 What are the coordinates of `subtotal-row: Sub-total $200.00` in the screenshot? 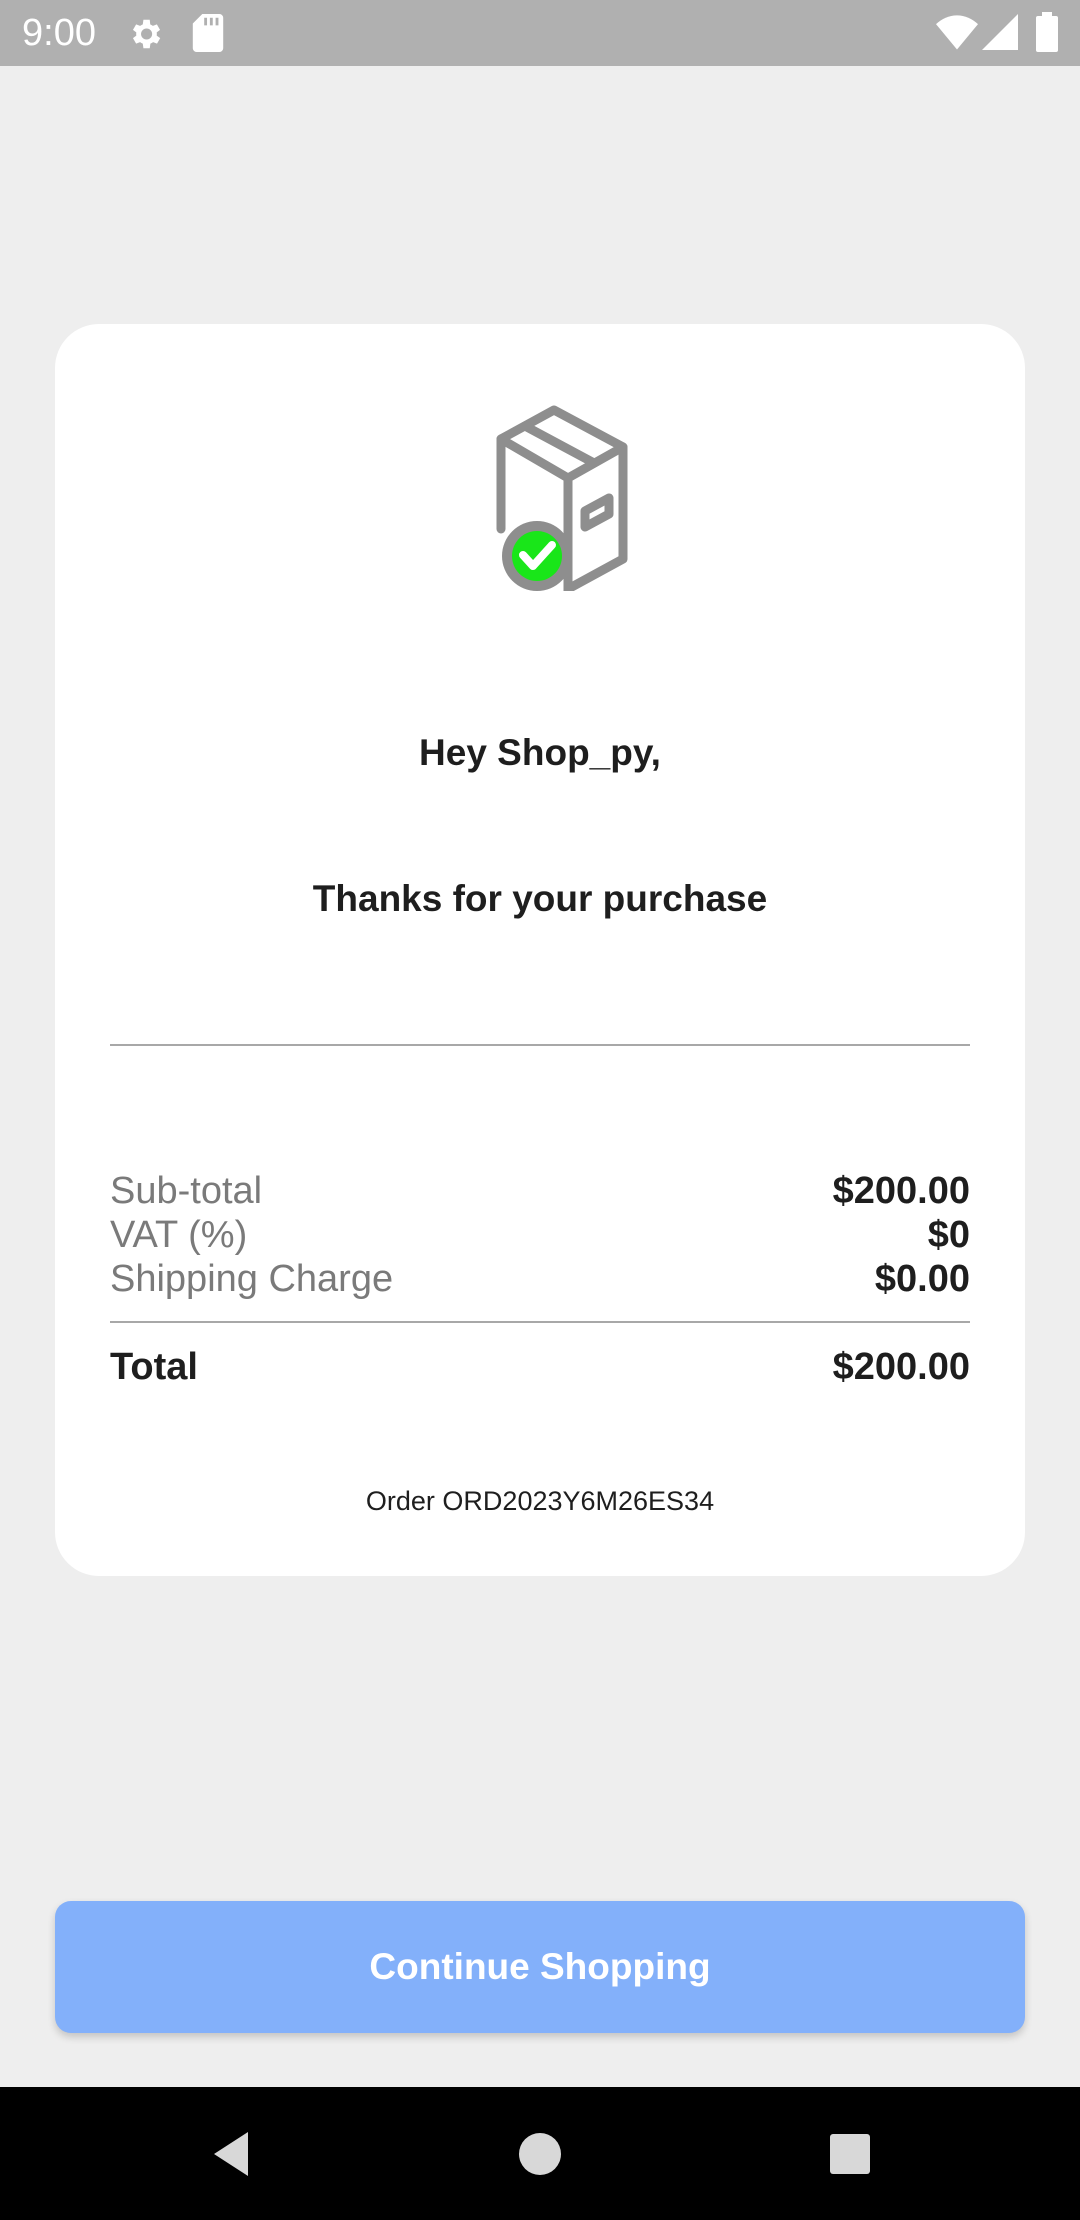 It's located at (540, 1191).